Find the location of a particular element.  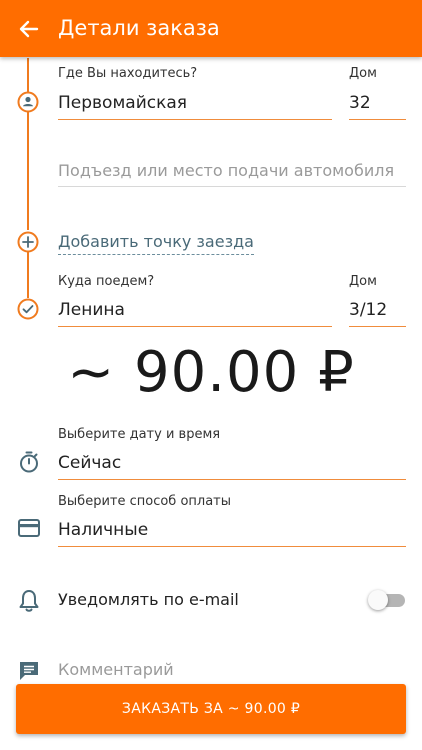

route-line-bottom is located at coordinates (28, 275).